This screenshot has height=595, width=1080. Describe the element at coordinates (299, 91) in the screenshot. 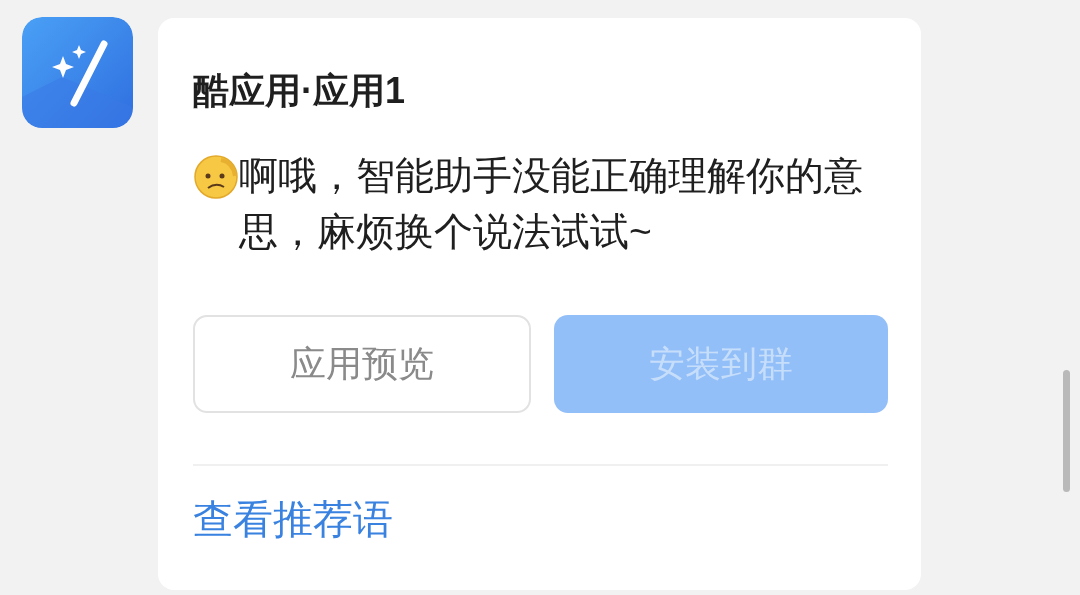

I see `card-title: 酷应用·应用1` at that location.